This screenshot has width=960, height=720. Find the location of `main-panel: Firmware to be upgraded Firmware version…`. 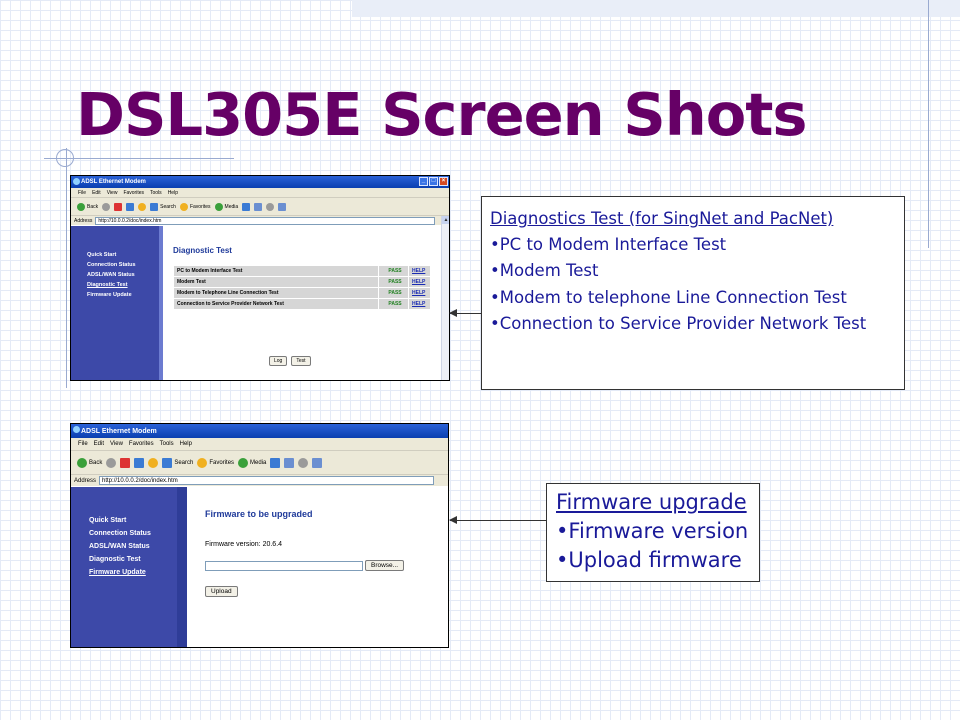

main-panel: Firmware to be upgraded Firmware version… is located at coordinates (317, 567).